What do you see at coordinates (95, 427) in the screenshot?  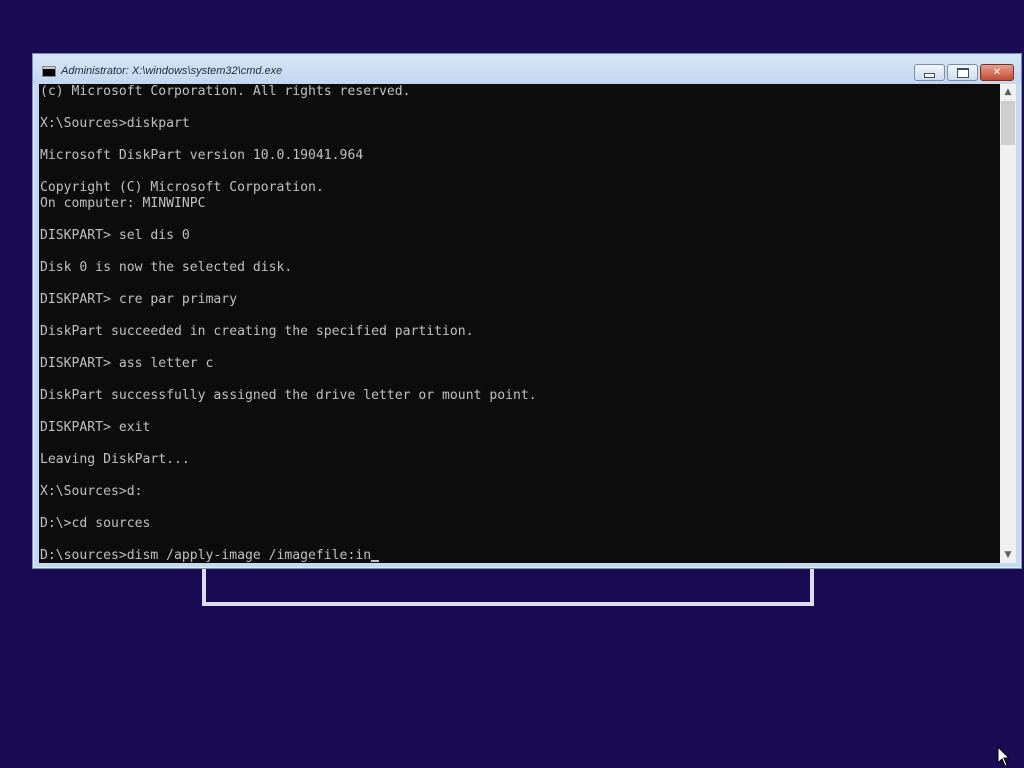 I see `console-line-text: DISKPART> exit` at bounding box center [95, 427].